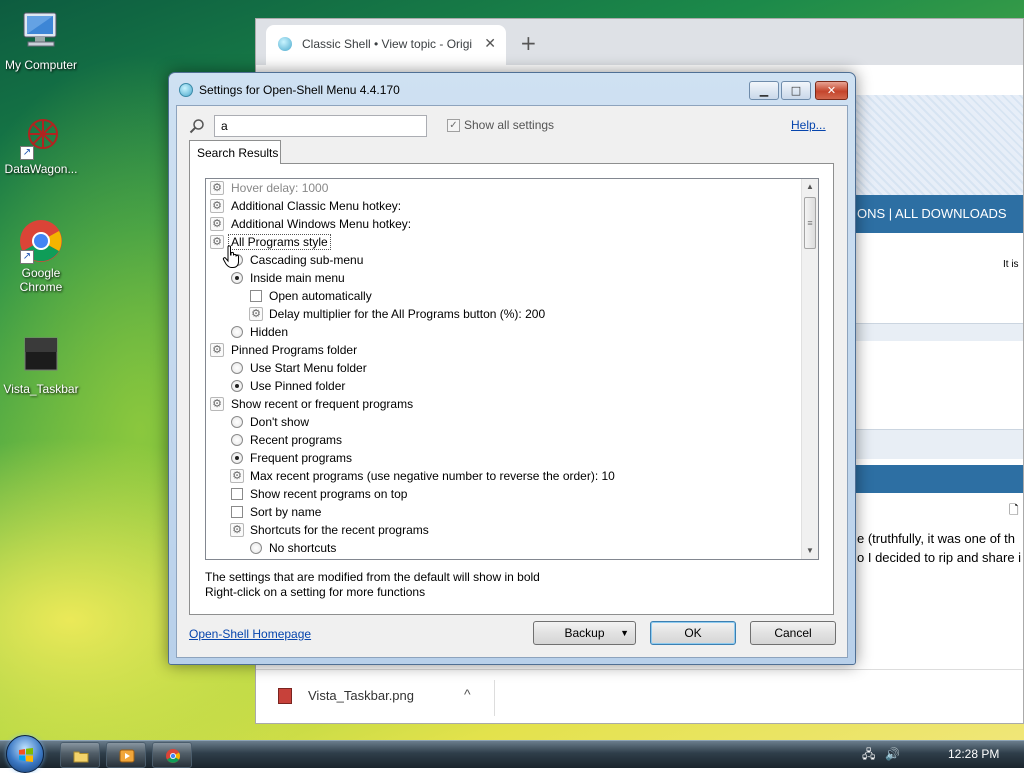 Image resolution: width=1024 pixels, height=773 pixels. I want to click on backup-button: Backup ▼, so click(584, 633).